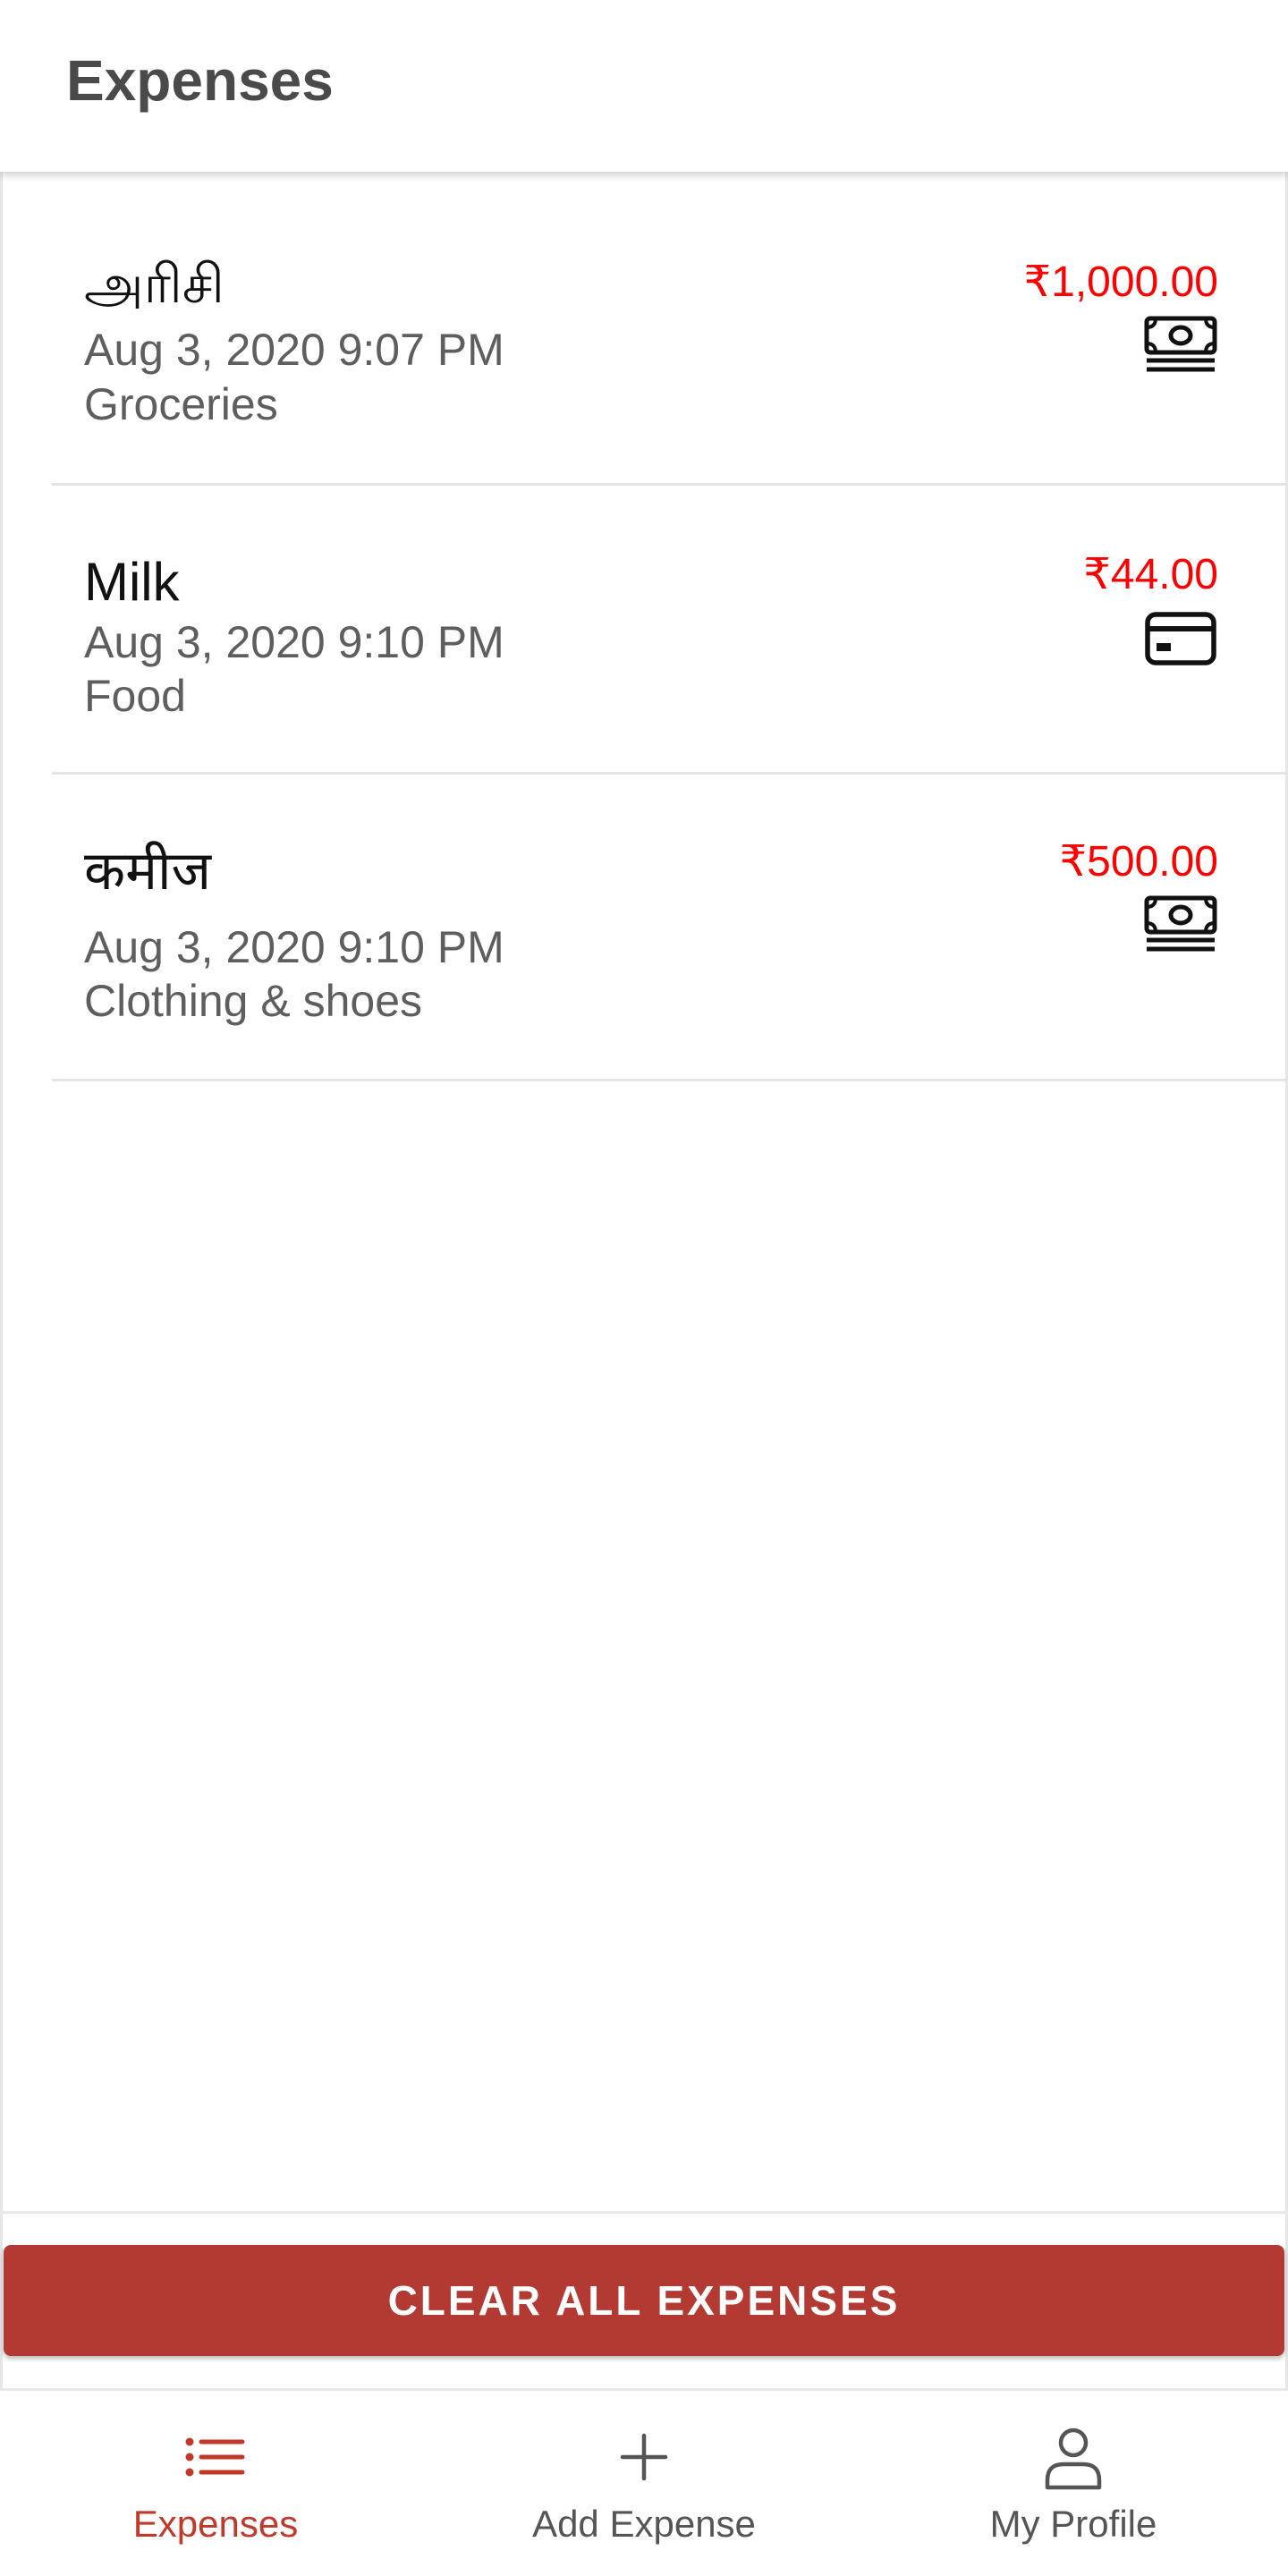 This screenshot has width=1288, height=2576. I want to click on person-icon, so click(1073, 2457).